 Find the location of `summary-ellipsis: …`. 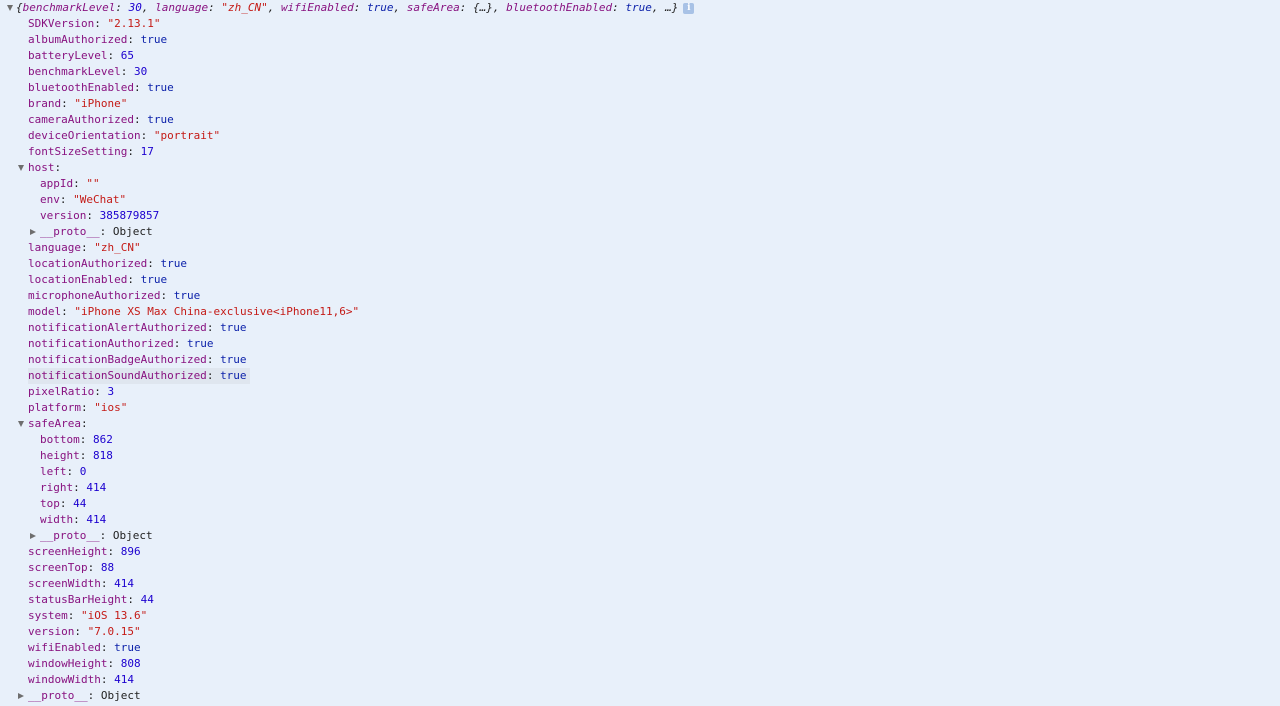

summary-ellipsis: … is located at coordinates (668, 7).